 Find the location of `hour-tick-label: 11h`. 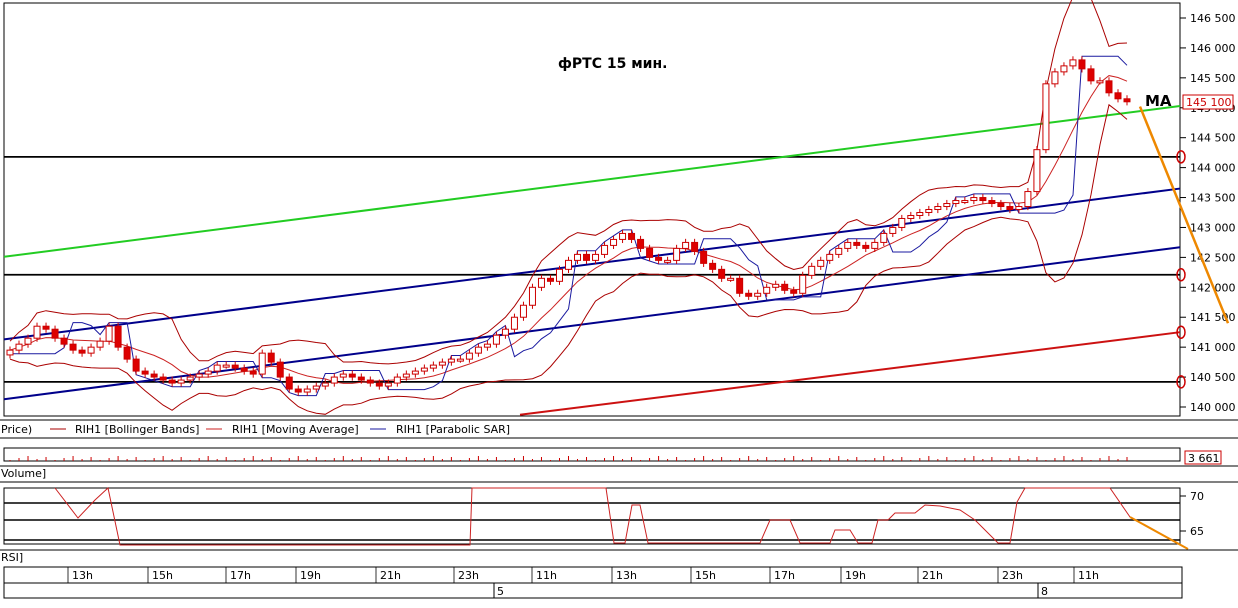

hour-tick-label: 11h is located at coordinates (1088, 575).